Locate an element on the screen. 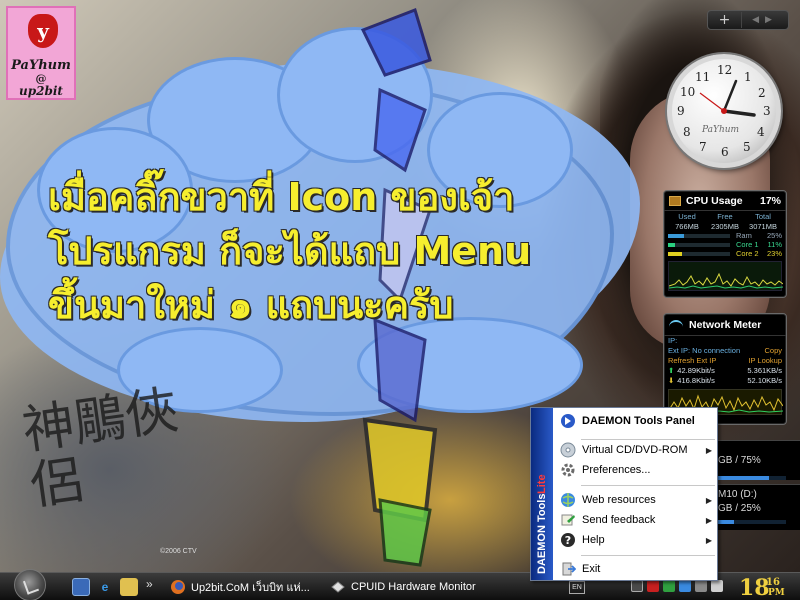 The height and width of the screenshot is (600, 800). menu-item-help: ? Help ▶ is located at coordinates (636, 540).